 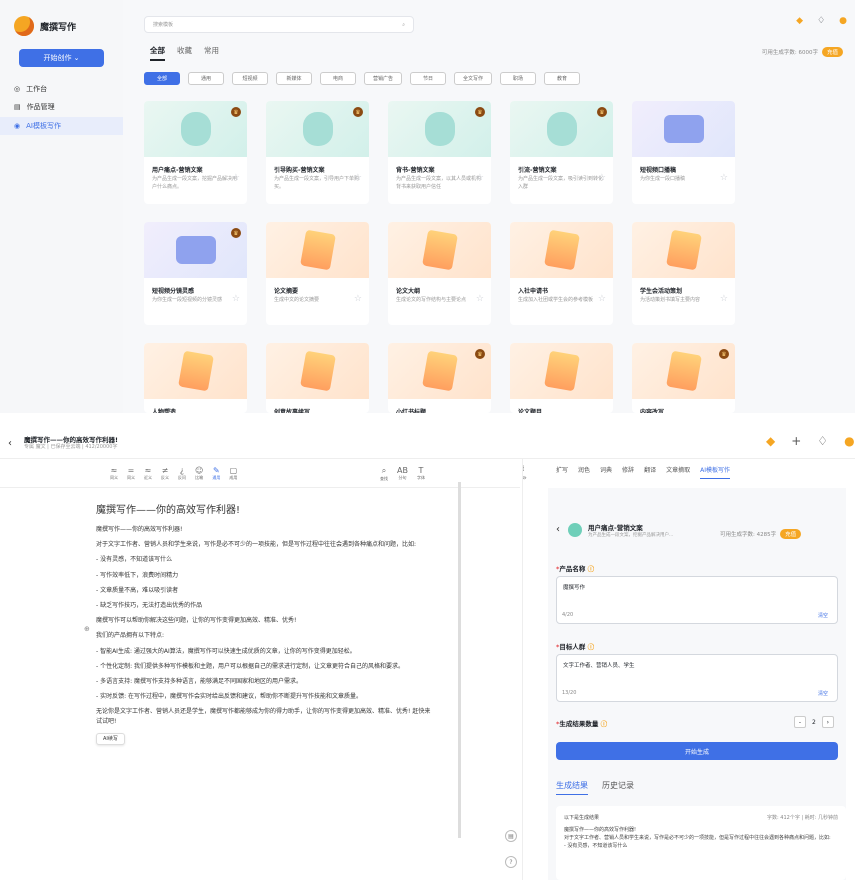 I want to click on category-chip: 教育, so click(x=562, y=78).